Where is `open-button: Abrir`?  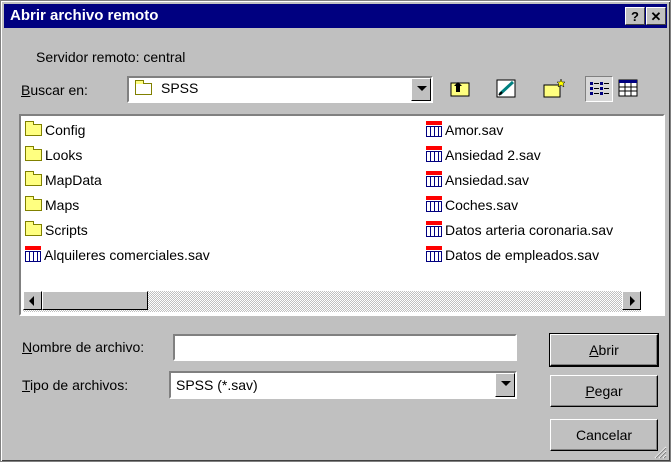 open-button: Abrir is located at coordinates (604, 350).